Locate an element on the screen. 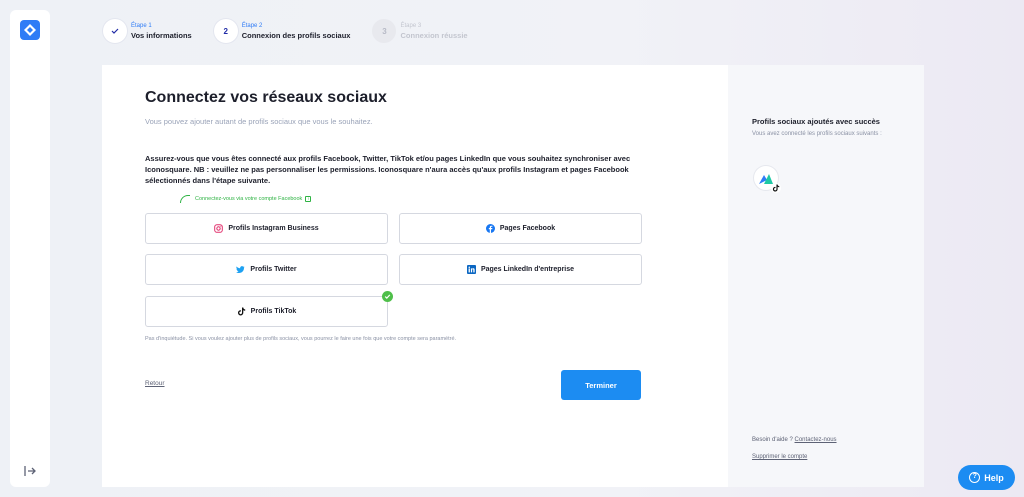 Image resolution: width=1024 pixels, height=497 pixels. profile-tiktok-icon is located at coordinates (776, 188).